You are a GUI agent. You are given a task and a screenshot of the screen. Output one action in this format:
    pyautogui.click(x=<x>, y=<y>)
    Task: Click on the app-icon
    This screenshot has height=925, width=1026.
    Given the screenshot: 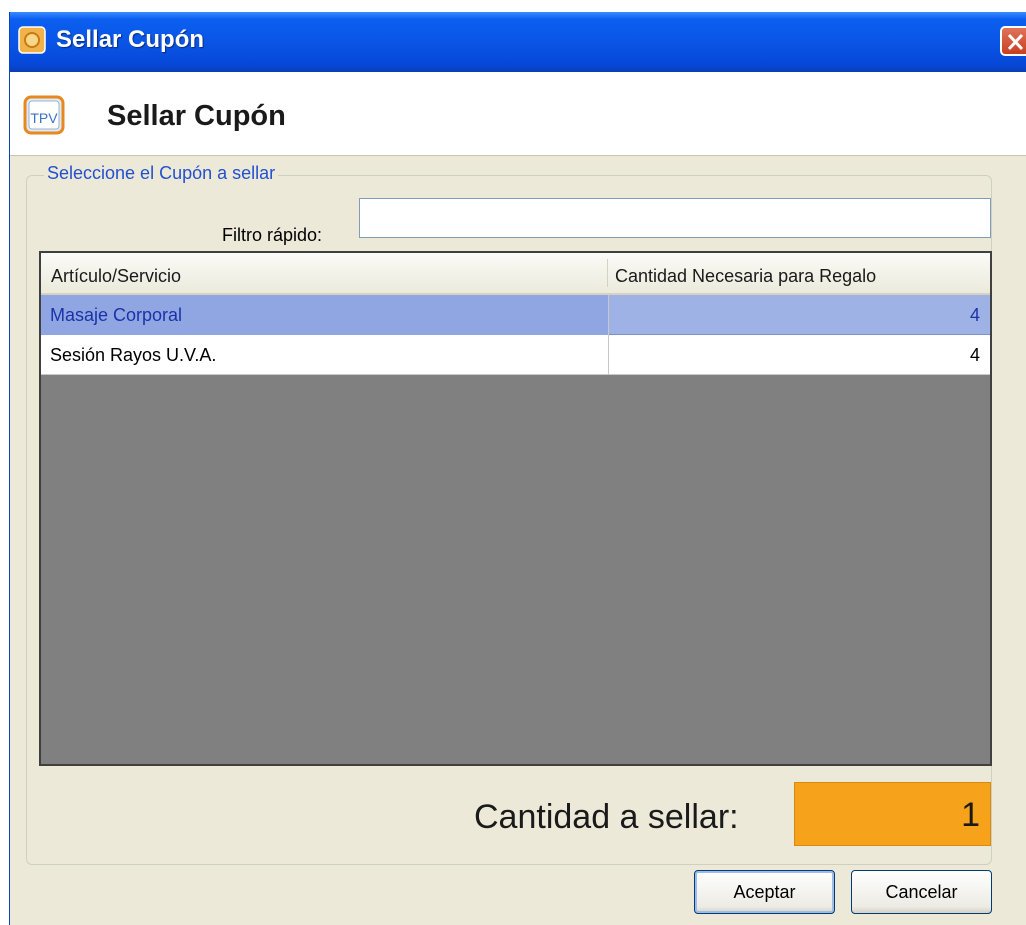 What is the action you would take?
    pyautogui.click(x=32, y=40)
    